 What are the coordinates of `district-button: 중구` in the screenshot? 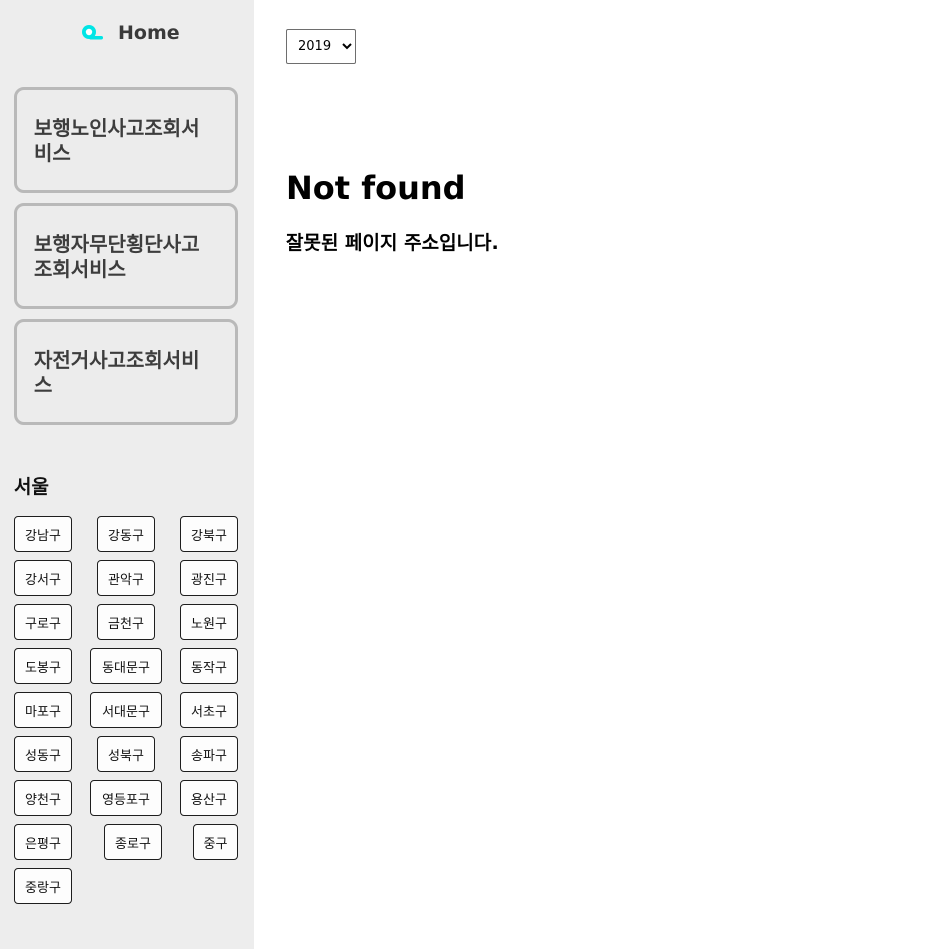 It's located at (215, 842).